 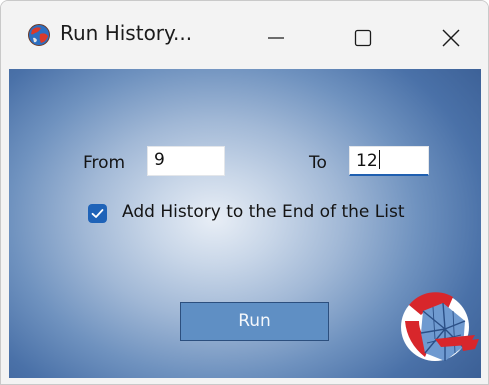 What do you see at coordinates (389, 161) in the screenshot?
I see `to-input: 12` at bounding box center [389, 161].